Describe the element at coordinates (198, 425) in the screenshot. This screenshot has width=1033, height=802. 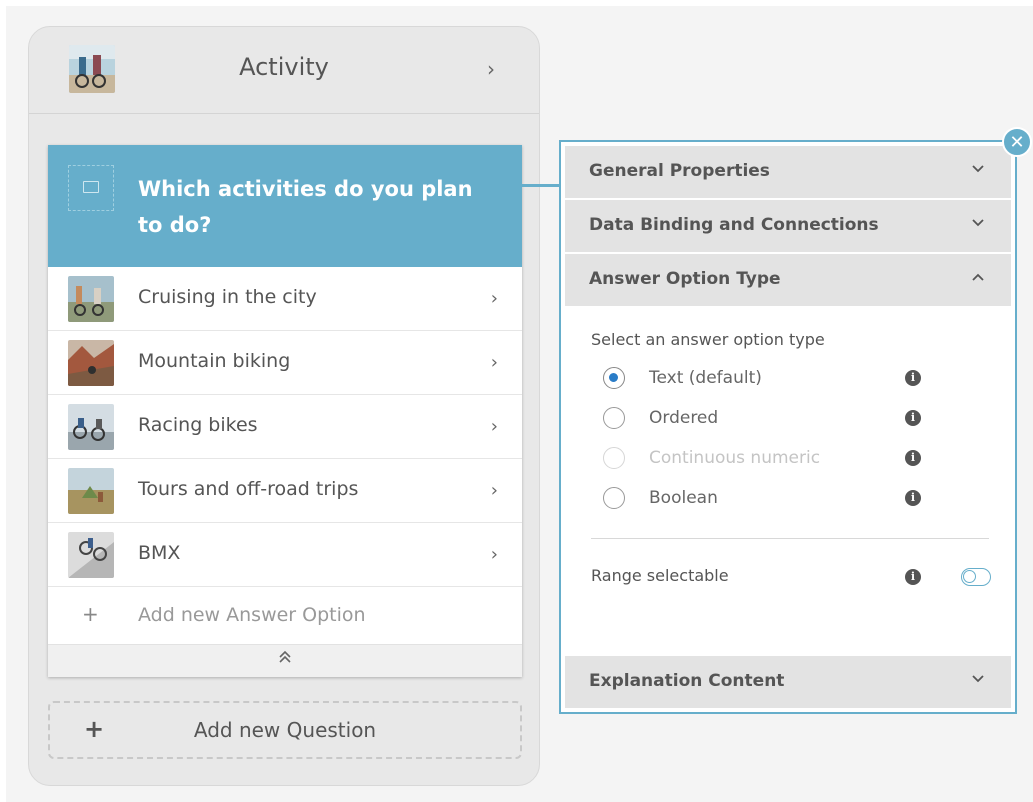
I see `answer-label: Racing bikes` at that location.